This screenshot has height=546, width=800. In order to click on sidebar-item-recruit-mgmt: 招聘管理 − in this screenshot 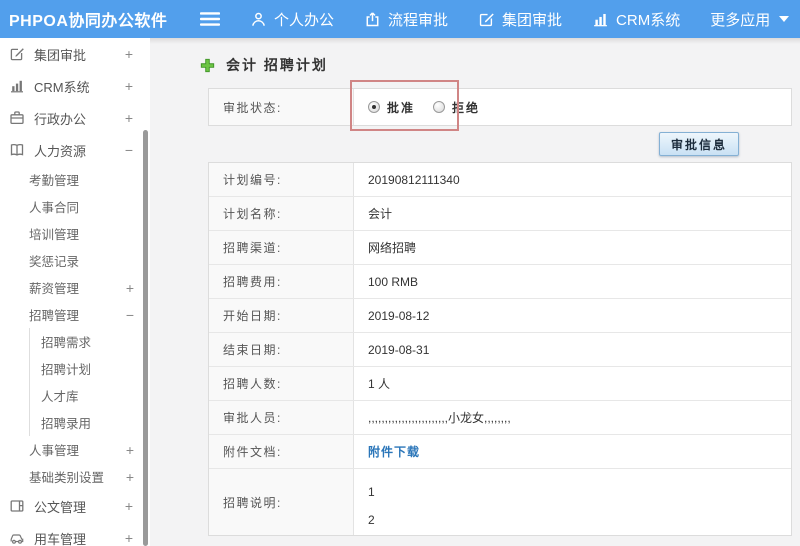, I will do `click(75, 314)`.